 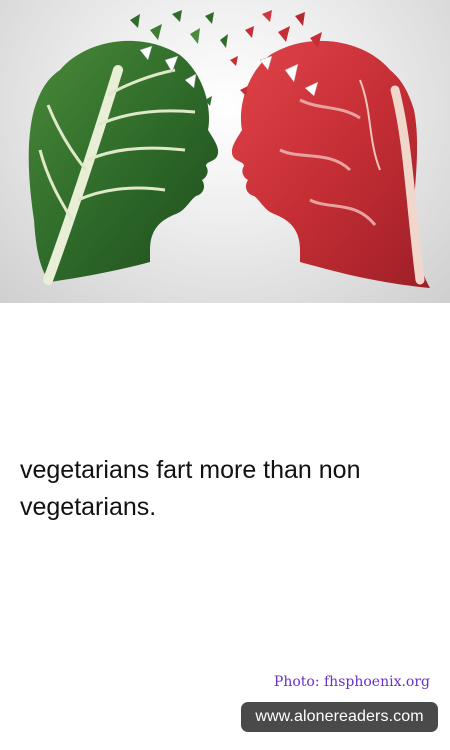 I want to click on site-badge-label: www.alonereaders.com, so click(x=339, y=716).